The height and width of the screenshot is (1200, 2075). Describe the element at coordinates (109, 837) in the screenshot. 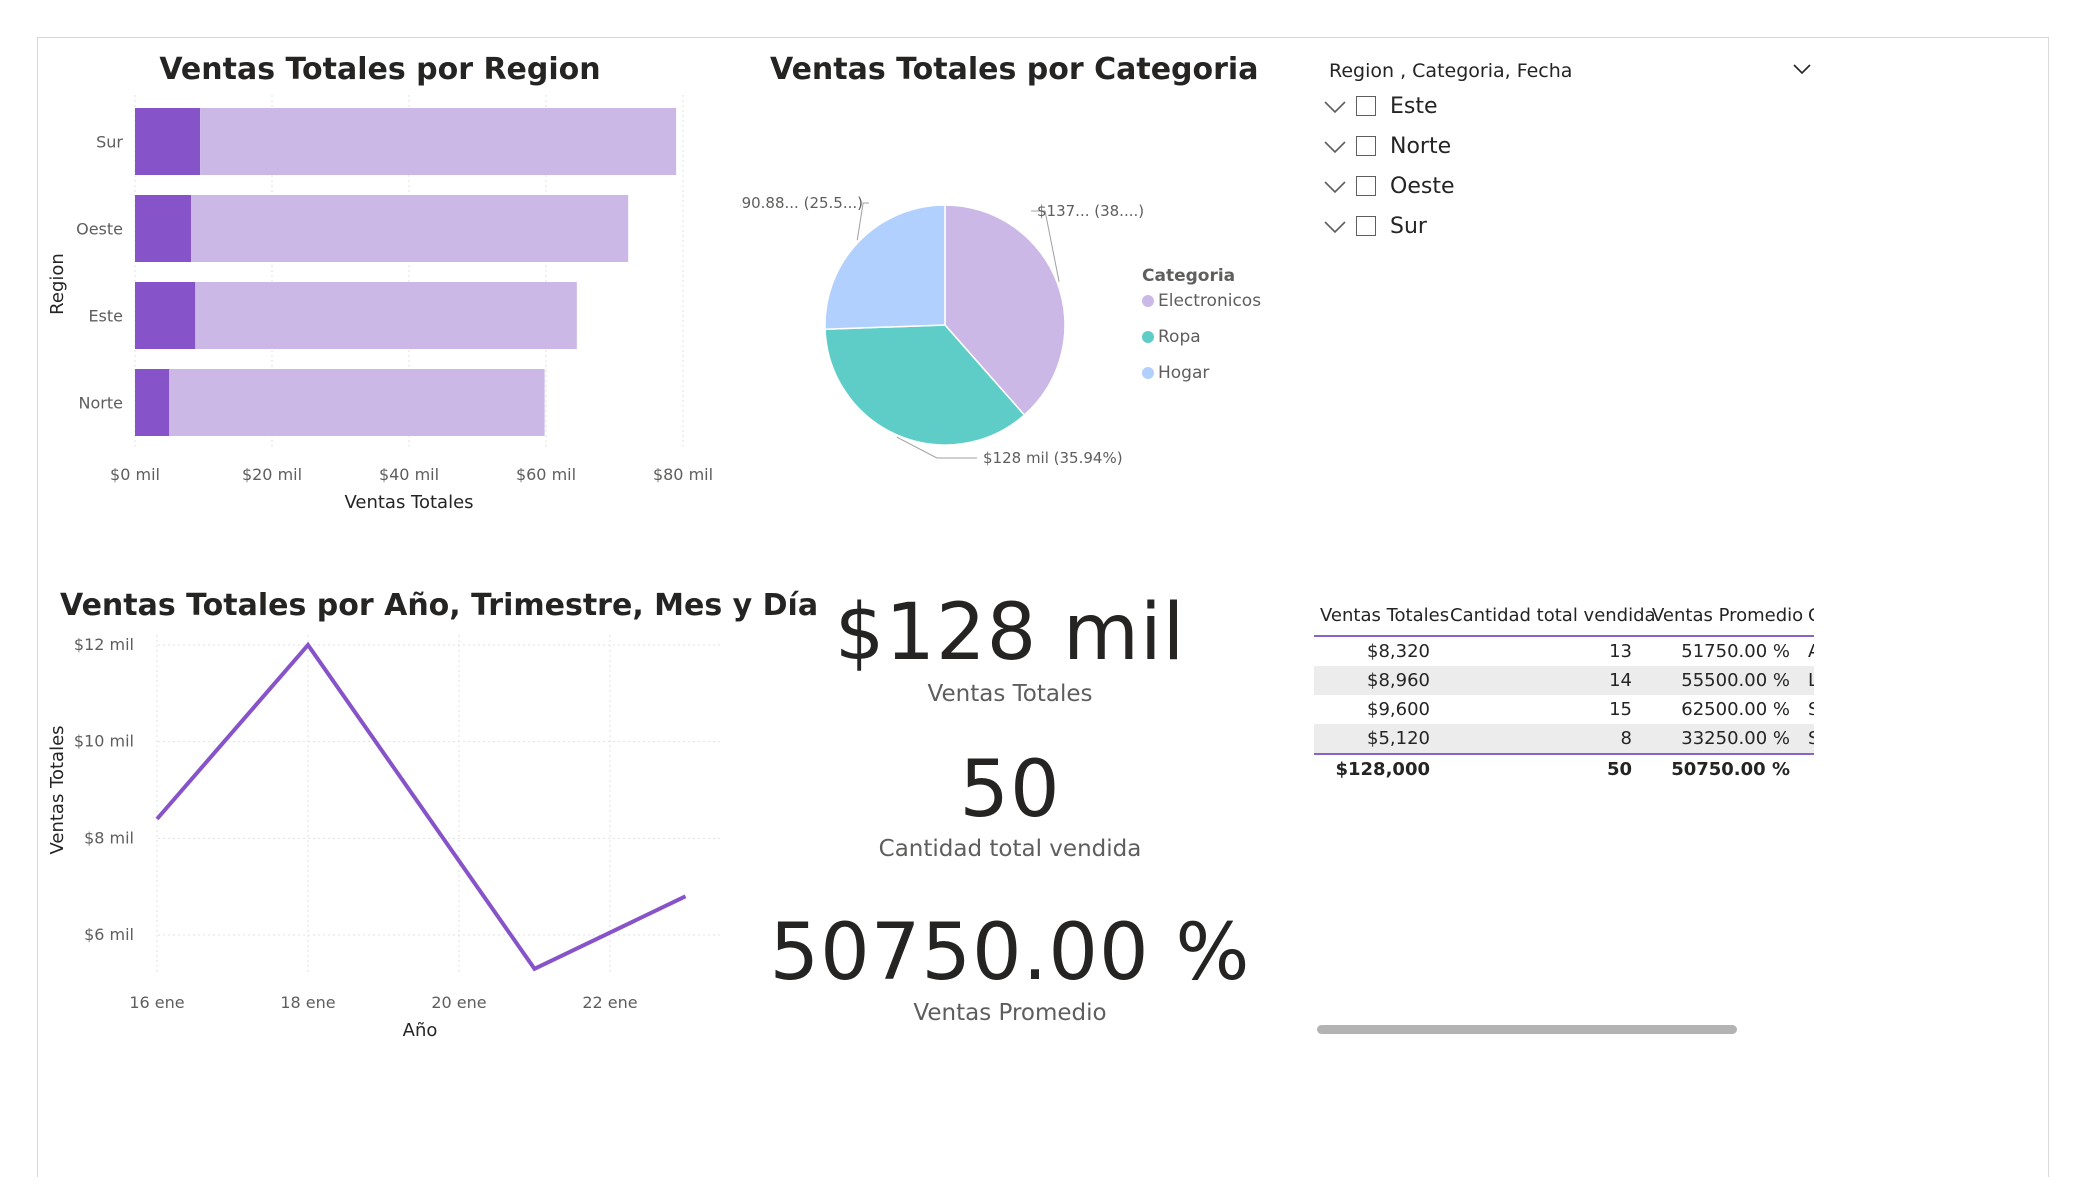

I see `y-tick-label: $8 mil` at that location.